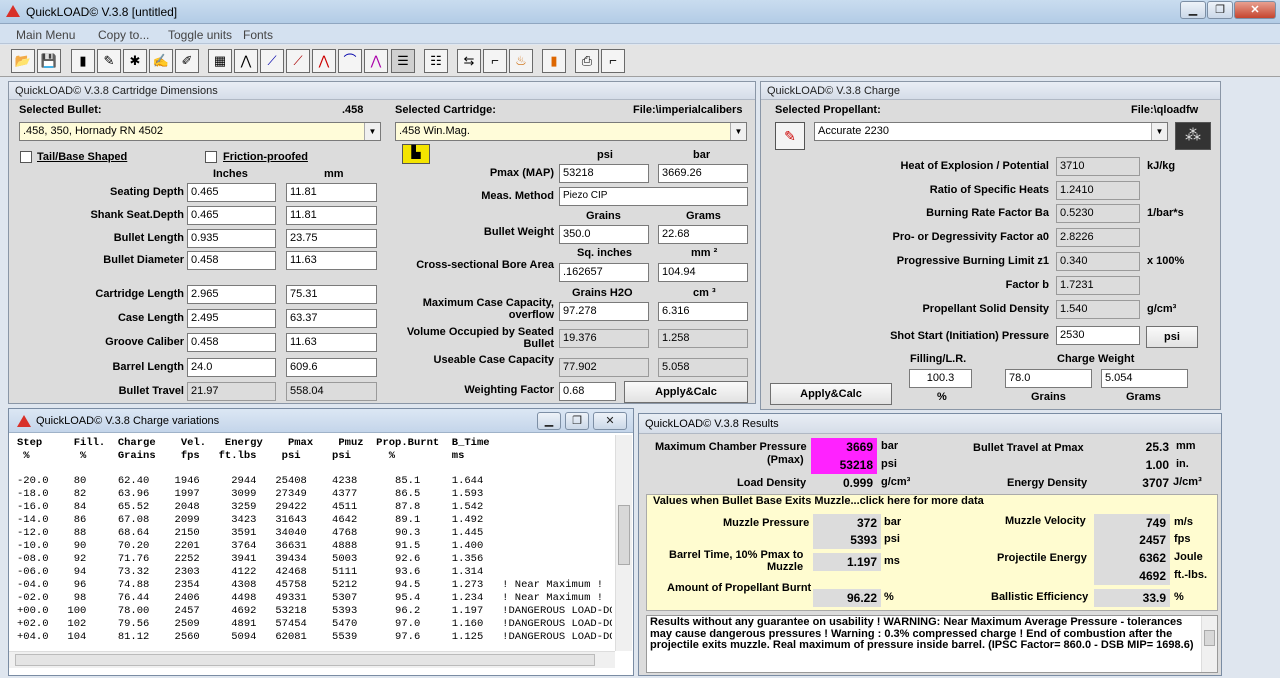 This screenshot has height=678, width=1280. What do you see at coordinates (24, 421) in the screenshot?
I see `app-icon` at bounding box center [24, 421].